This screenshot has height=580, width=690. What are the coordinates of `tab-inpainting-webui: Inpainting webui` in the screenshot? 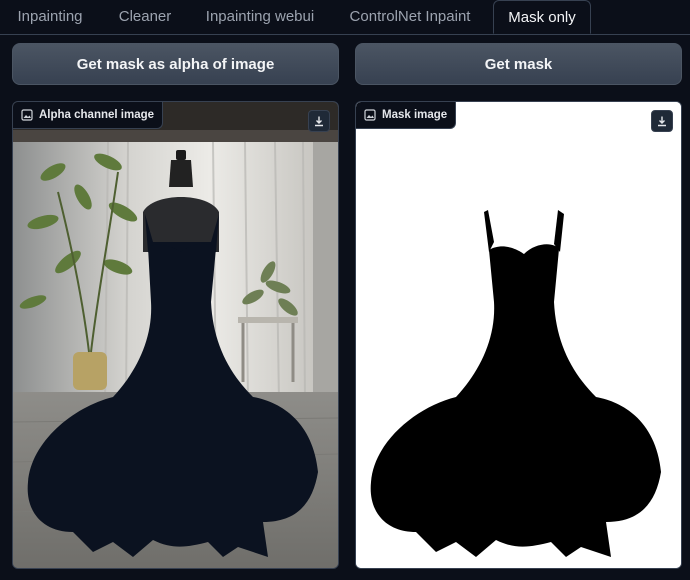 It's located at (260, 17).